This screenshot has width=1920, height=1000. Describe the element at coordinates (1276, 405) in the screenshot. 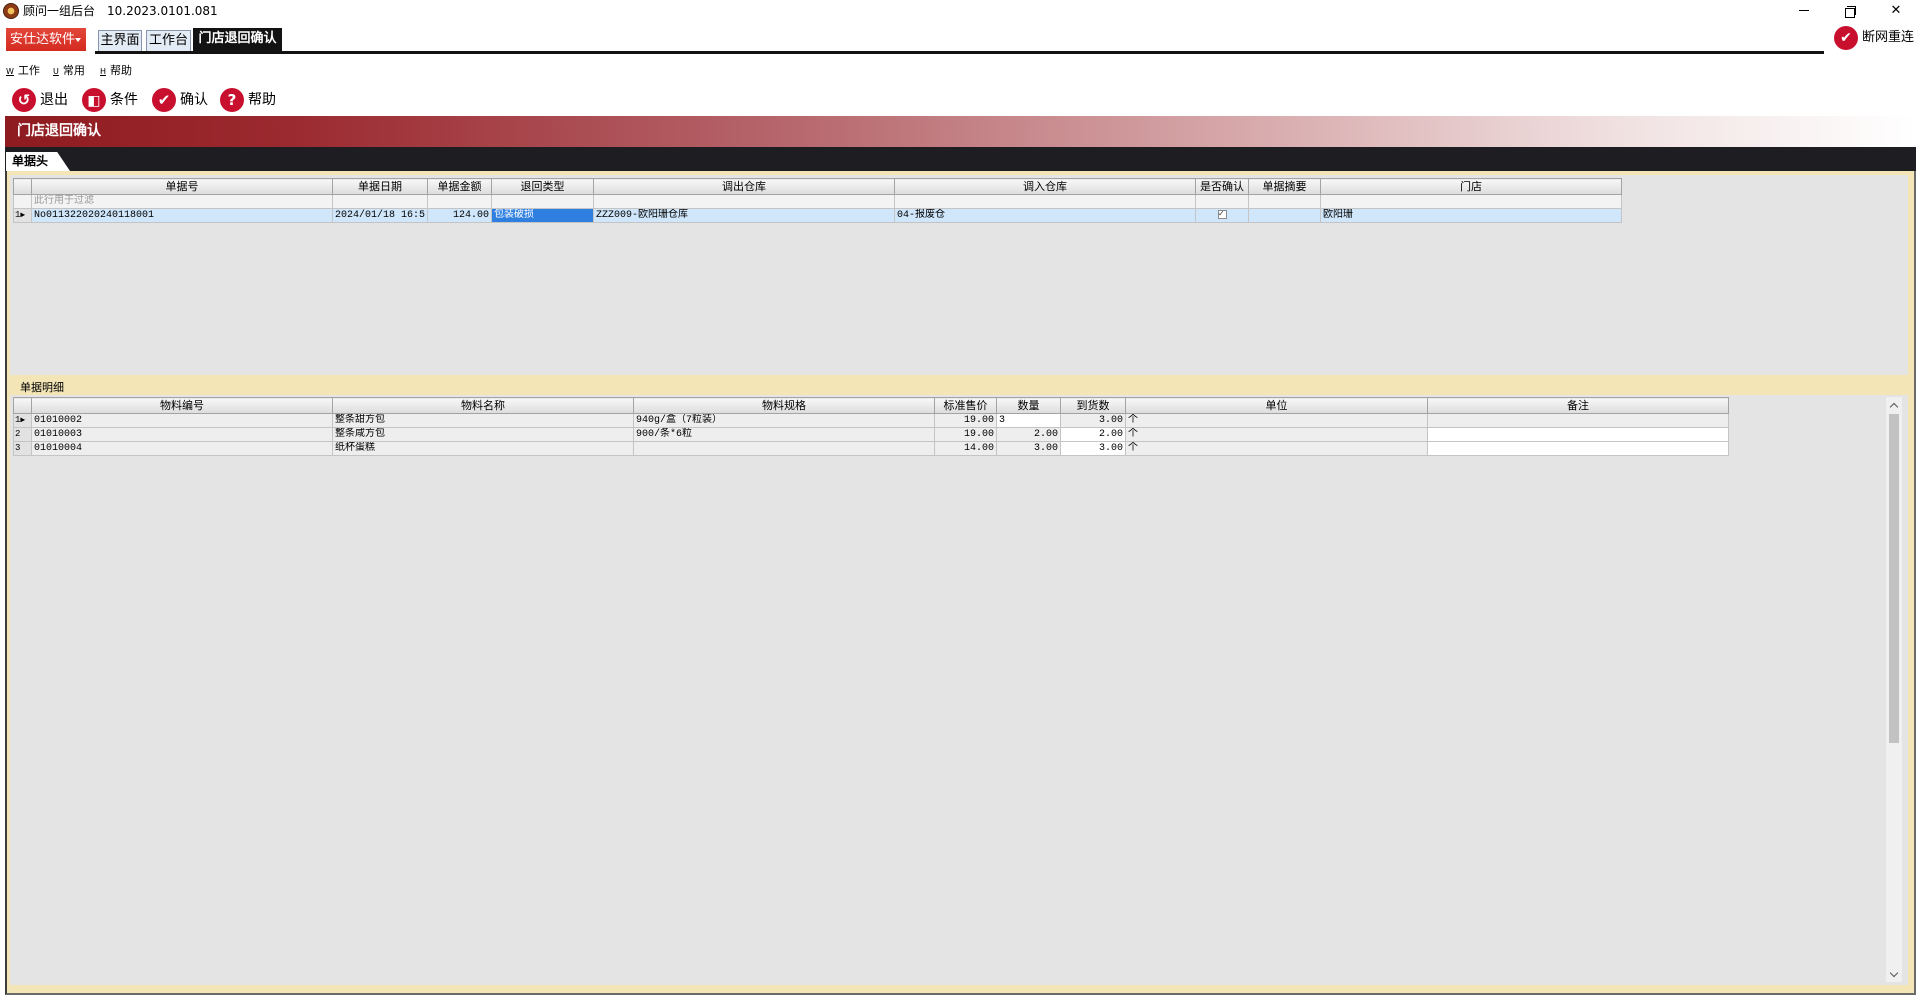

I see `column-header-unit: 单位` at that location.